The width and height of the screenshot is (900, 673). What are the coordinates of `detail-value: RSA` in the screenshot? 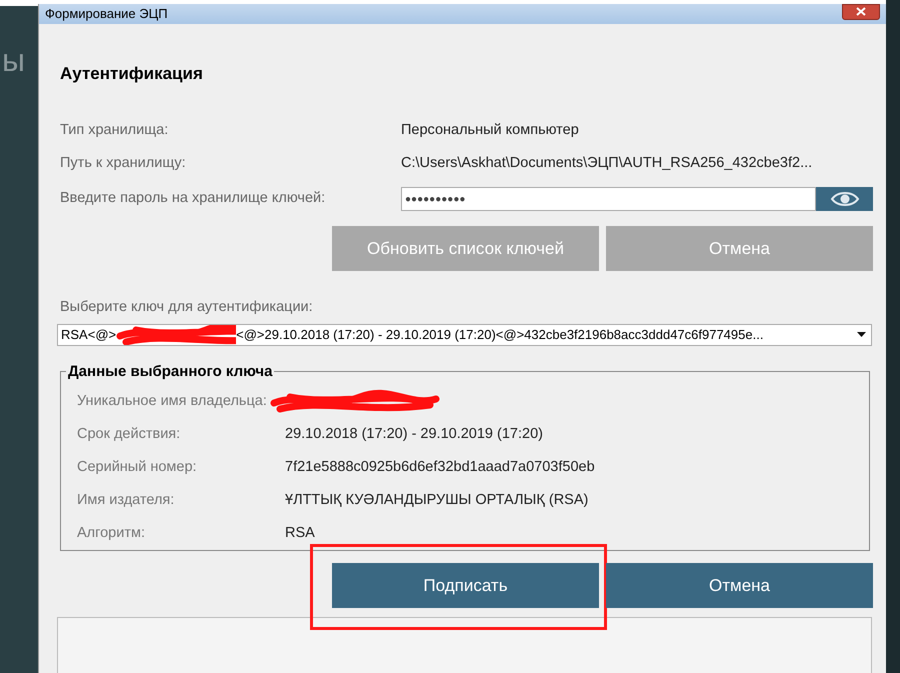 It's located at (300, 533).